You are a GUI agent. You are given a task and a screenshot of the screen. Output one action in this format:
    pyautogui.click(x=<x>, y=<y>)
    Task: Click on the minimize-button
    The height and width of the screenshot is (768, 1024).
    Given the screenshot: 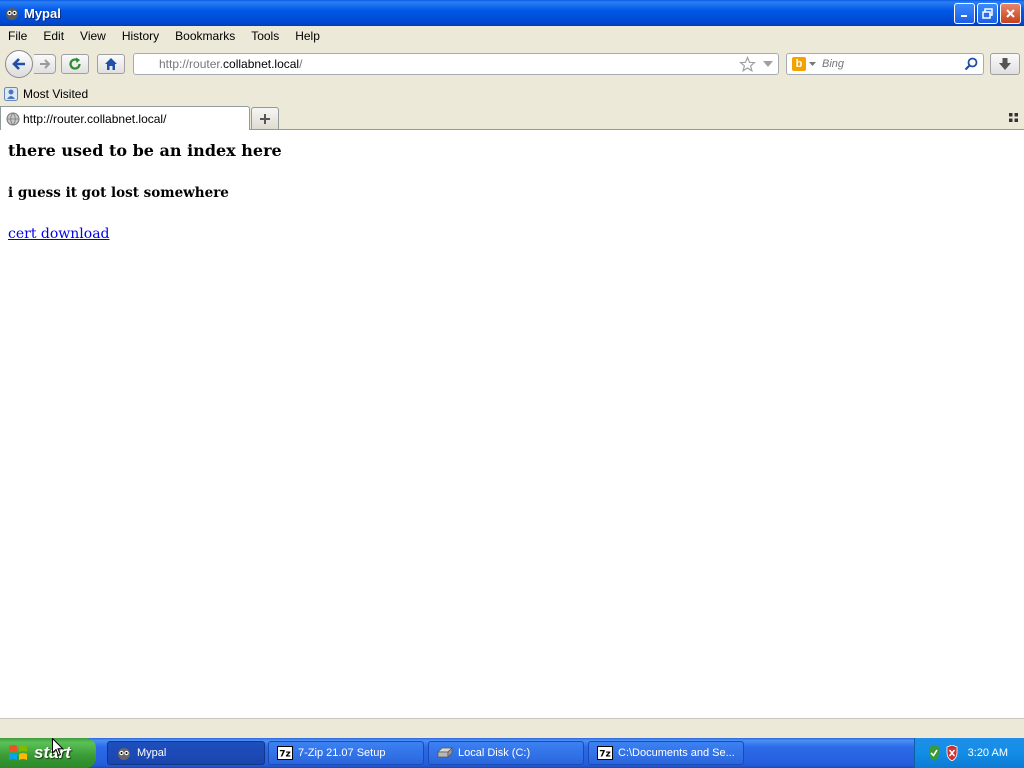 What is the action you would take?
    pyautogui.click(x=964, y=13)
    